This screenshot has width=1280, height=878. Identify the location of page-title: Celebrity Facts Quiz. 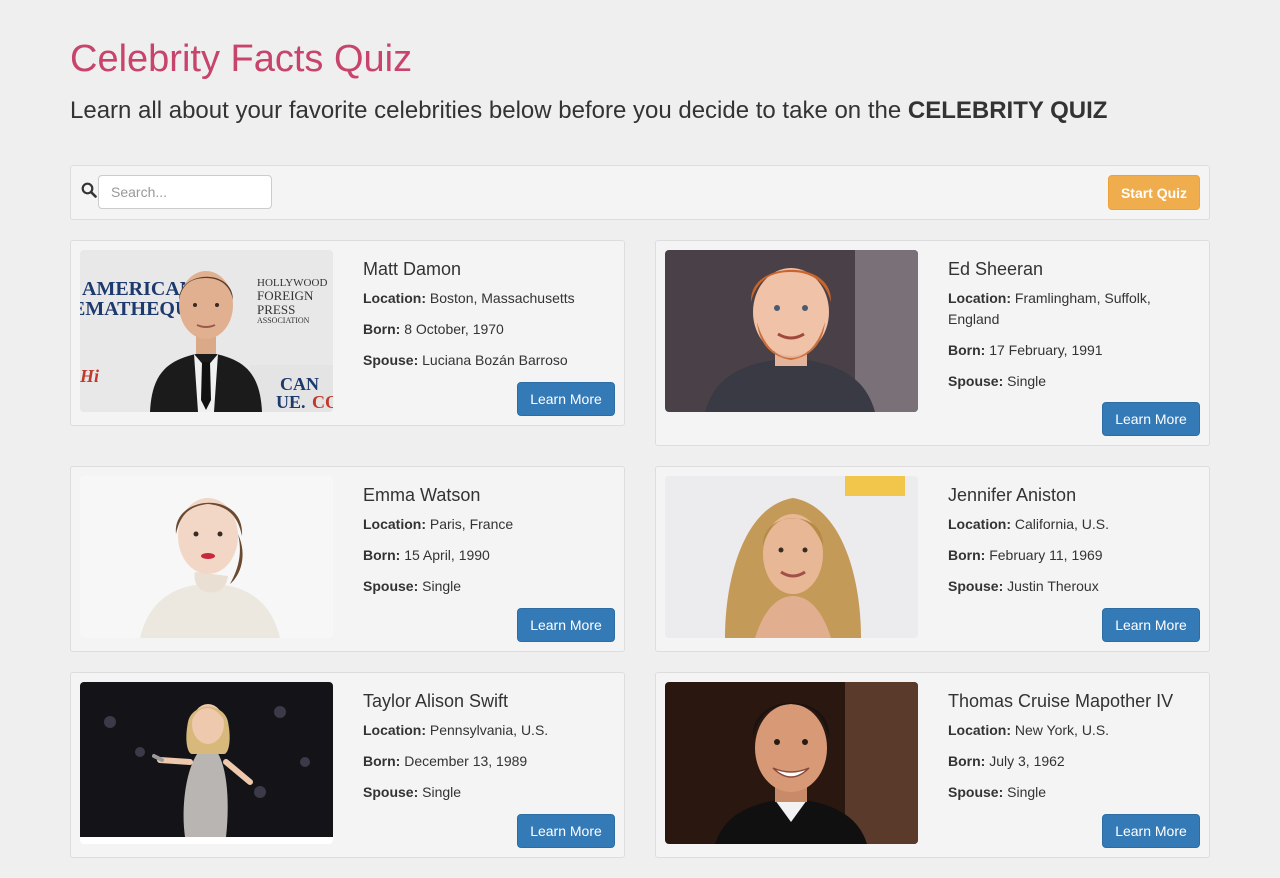
(241, 59).